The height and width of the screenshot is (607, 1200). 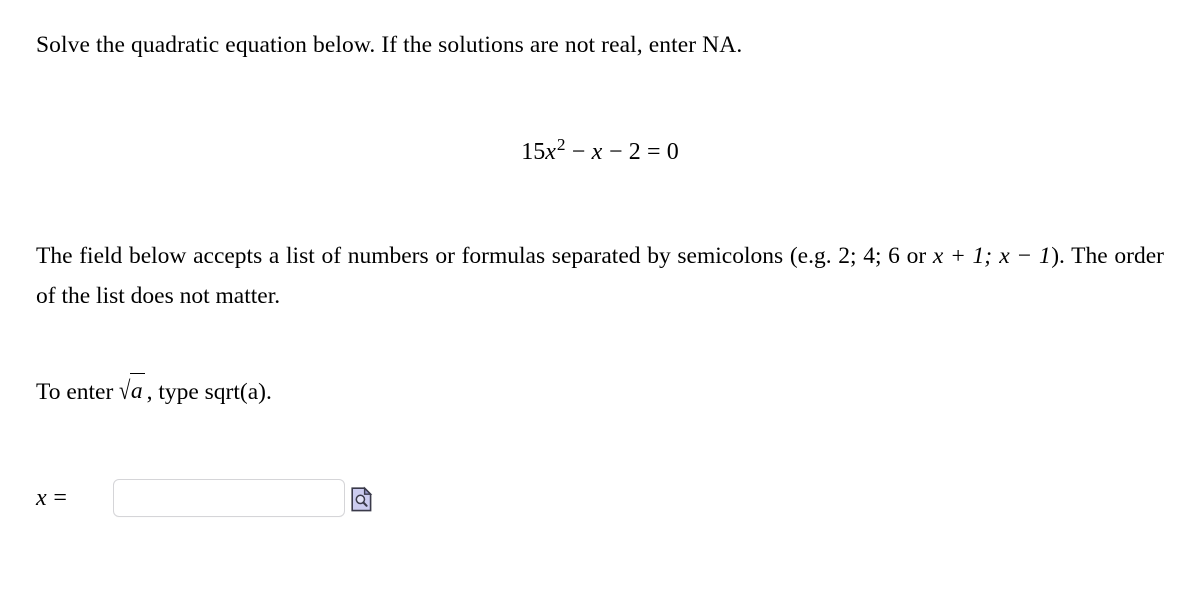 What do you see at coordinates (550, 151) in the screenshot?
I see `equation-variable-1: x` at bounding box center [550, 151].